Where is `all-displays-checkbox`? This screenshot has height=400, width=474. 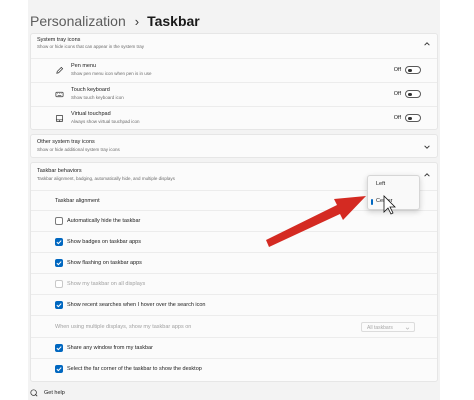
all-displays-checkbox is located at coordinates (59, 284).